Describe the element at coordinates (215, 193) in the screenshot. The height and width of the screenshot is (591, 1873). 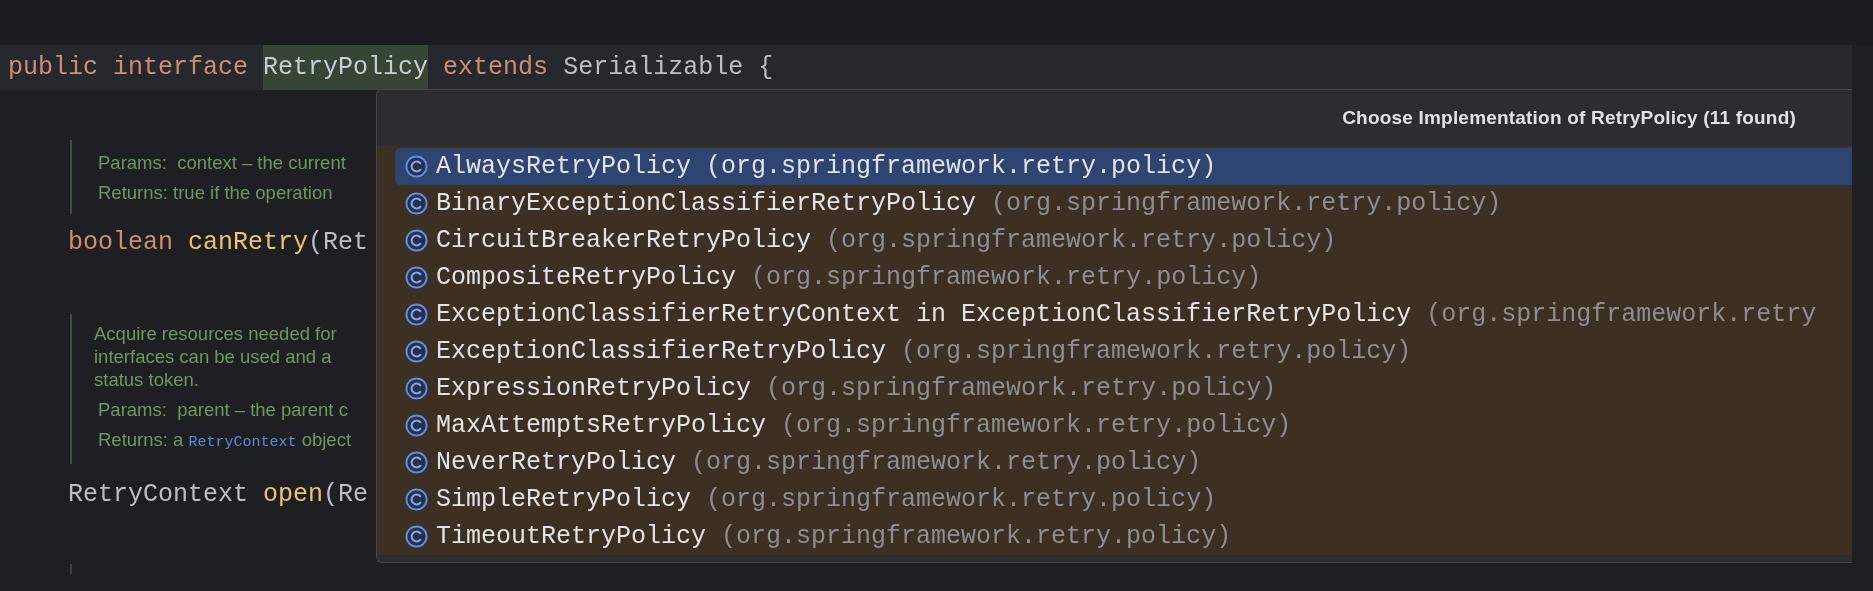
I see `doc-tag-text: Returns: true if the operation` at that location.